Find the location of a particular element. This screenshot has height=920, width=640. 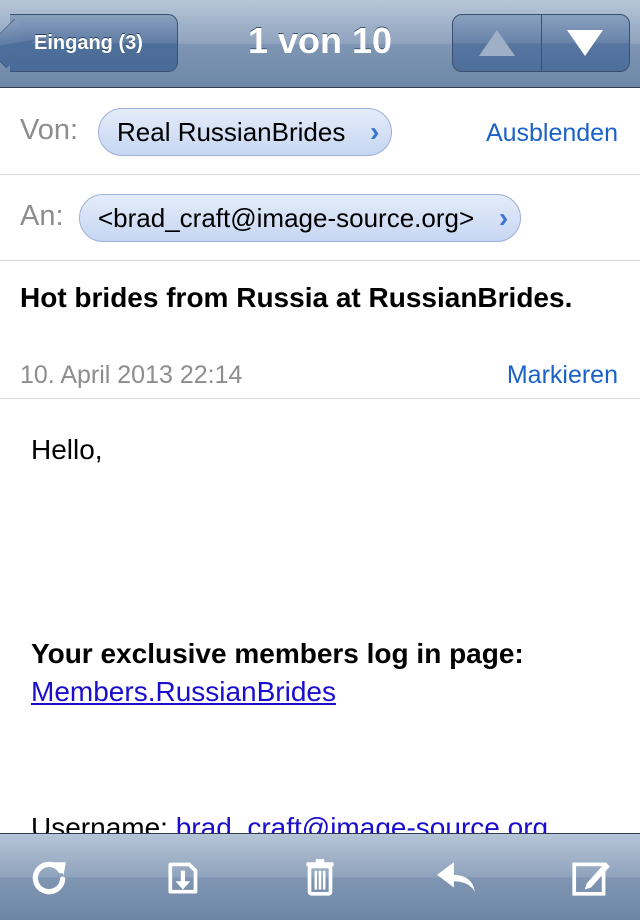

navigation-bar: Eingang (3) 1 von 10 is located at coordinates (320, 44).